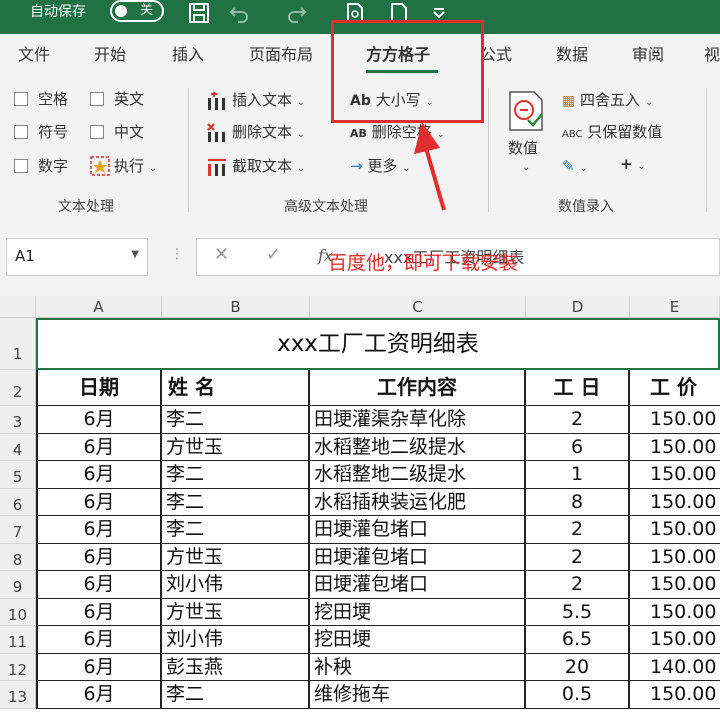 The image size is (720, 715). What do you see at coordinates (18, 388) in the screenshot?
I see `row-header: 2` at bounding box center [18, 388].